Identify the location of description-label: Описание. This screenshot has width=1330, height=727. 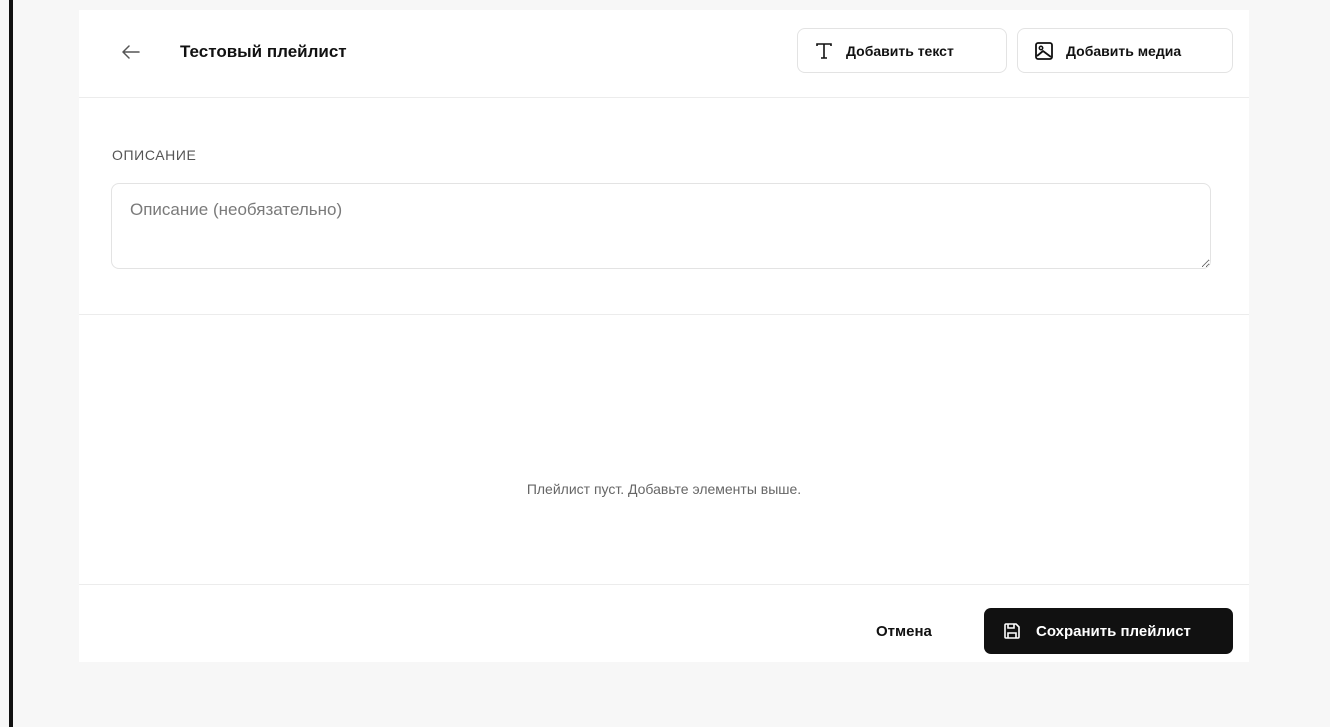
(154, 155).